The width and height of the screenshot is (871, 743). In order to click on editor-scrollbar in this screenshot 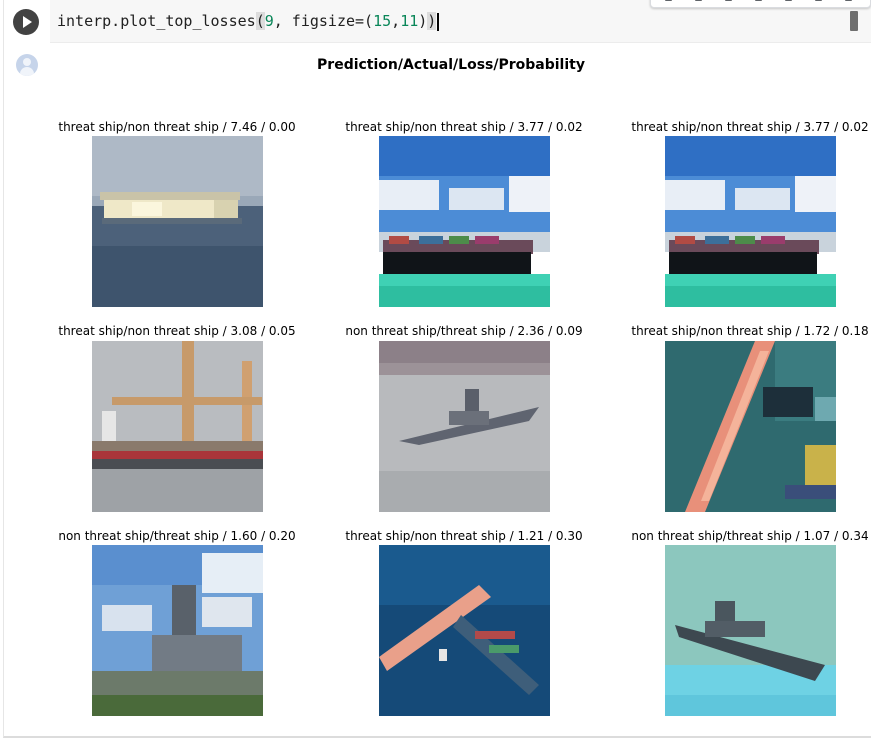, I will do `click(854, 21)`.